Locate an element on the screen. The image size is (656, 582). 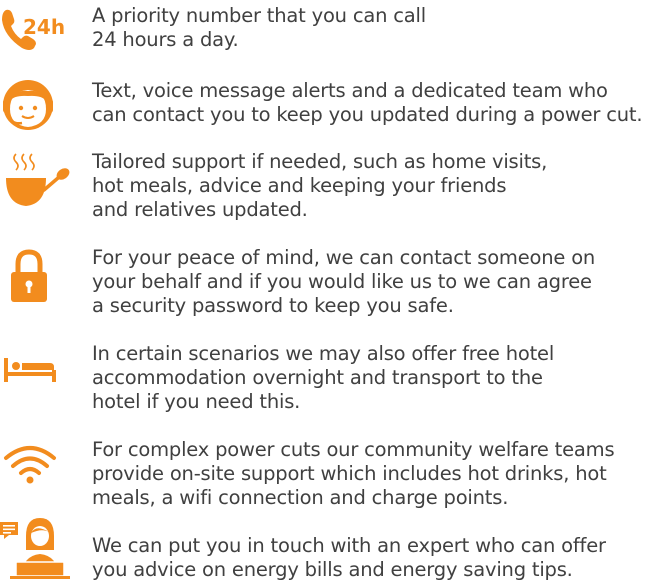
hotel-bed-icon is located at coordinates (40, 372).